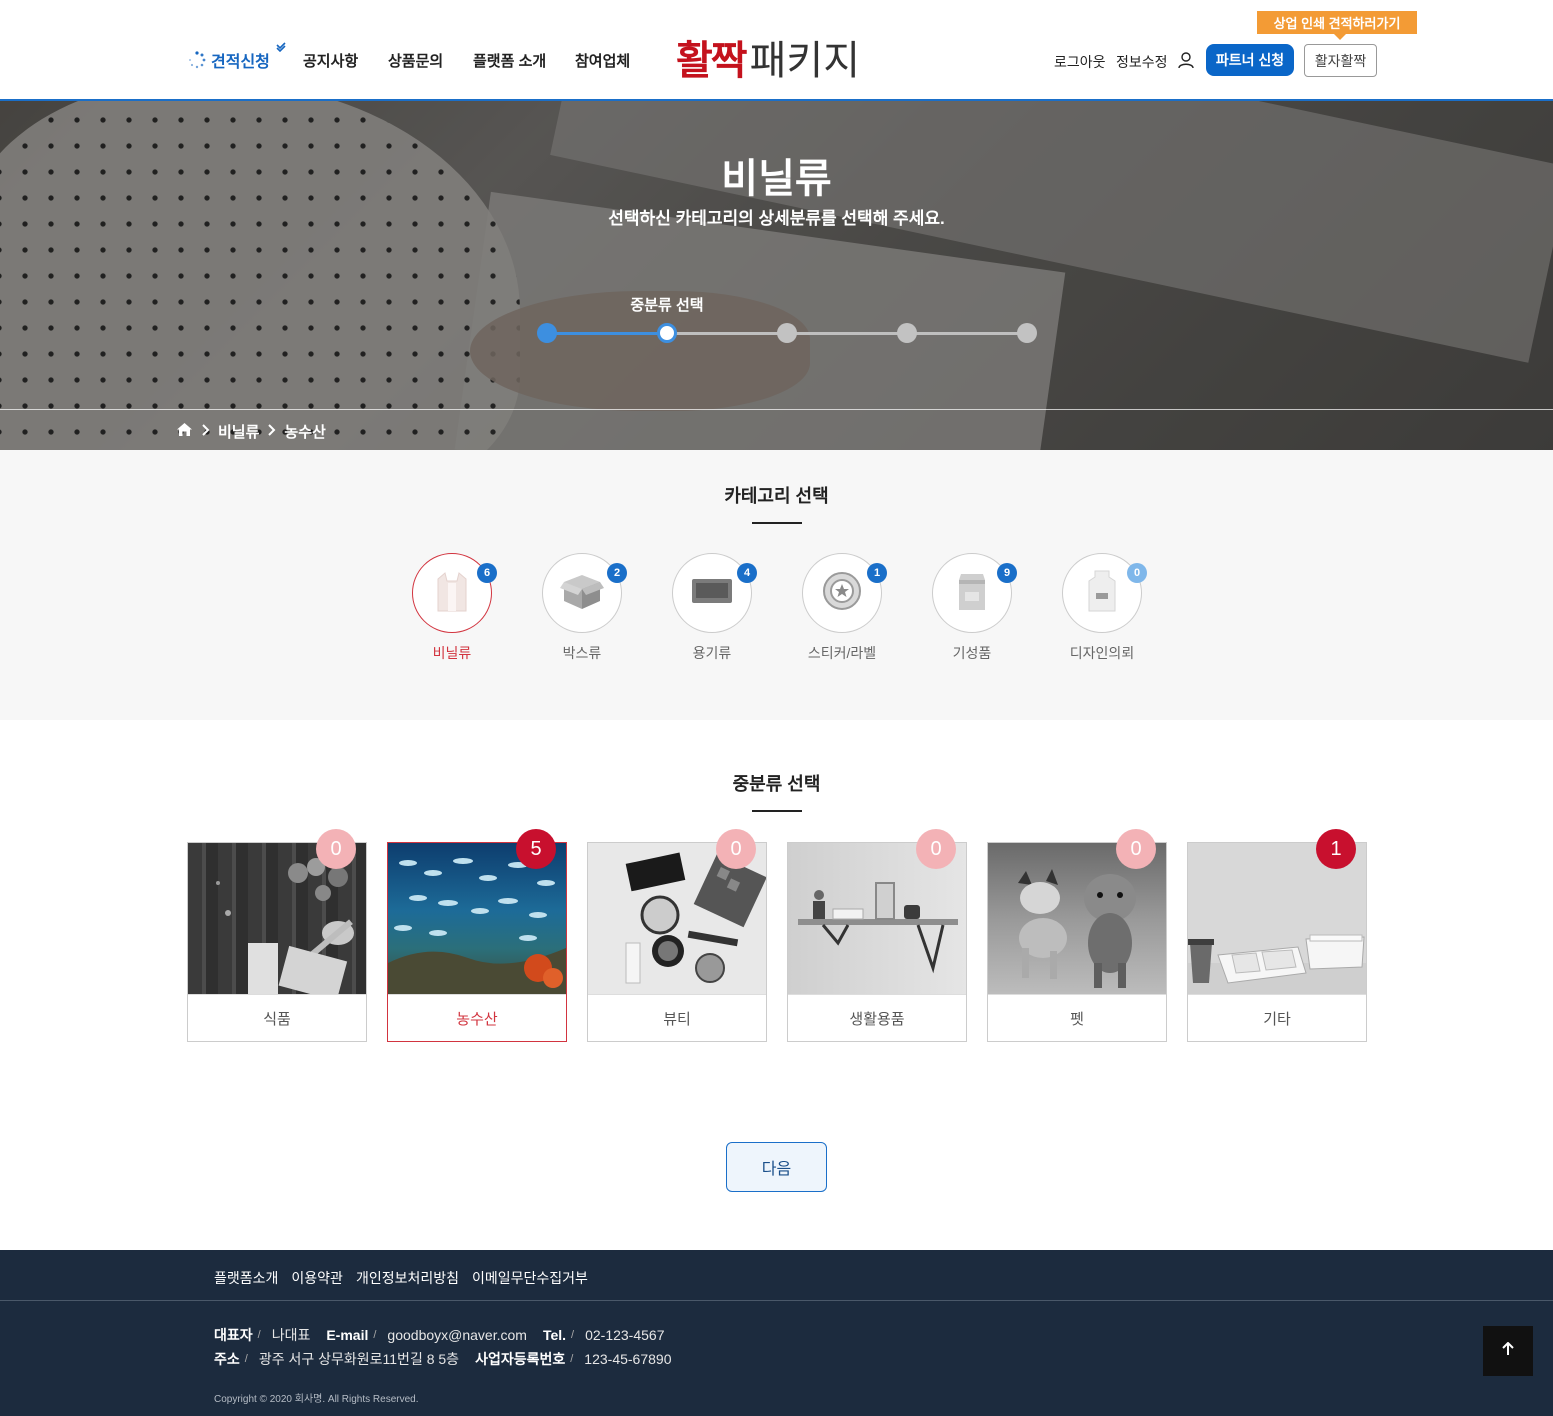  Describe the element at coordinates (877, 935) in the screenshot. I see `subcategory-card-household: 0 생활용품` at that location.